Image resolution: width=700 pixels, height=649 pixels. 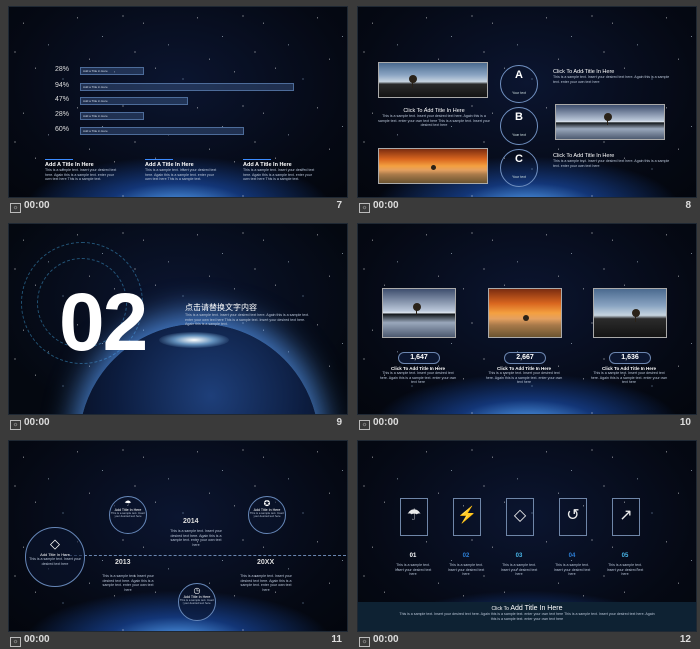 I want to click on slide-footer: ☼ 00:00 8, so click(x=526, y=206).